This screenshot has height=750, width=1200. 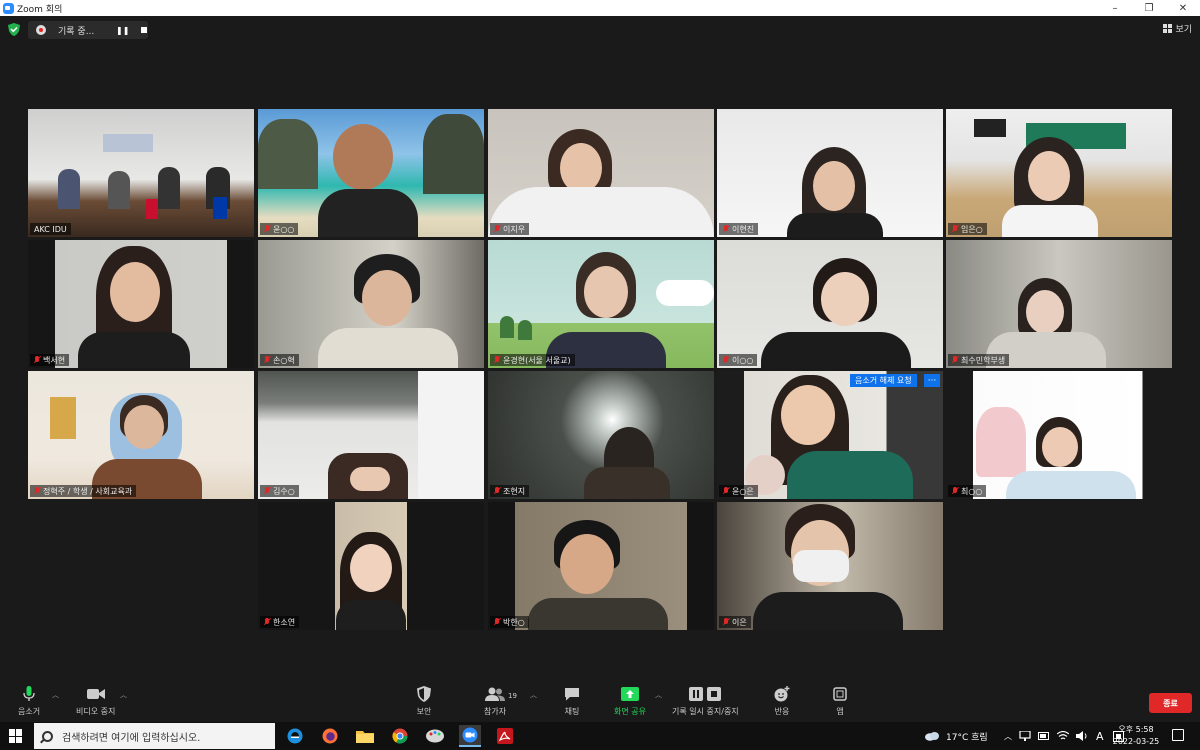 I want to click on participant-name: 이현진, so click(x=739, y=229).